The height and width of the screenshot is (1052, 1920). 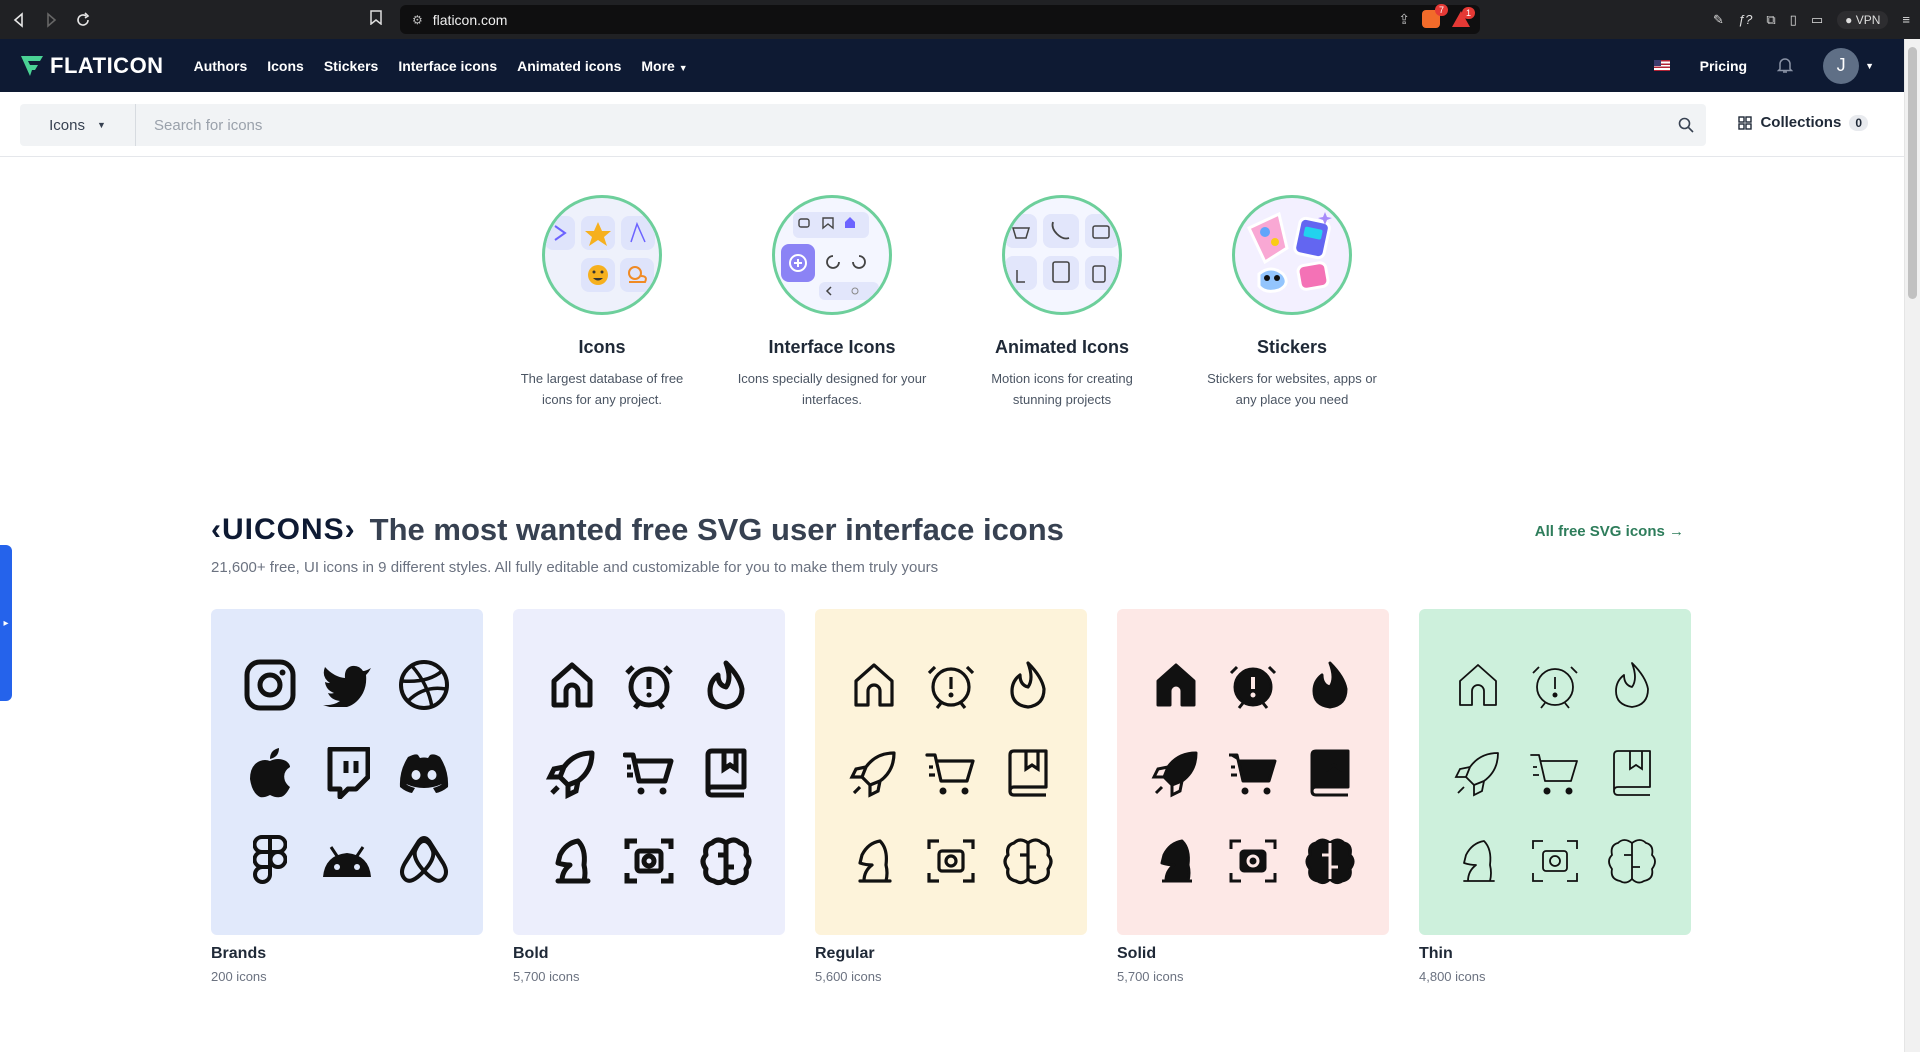 I want to click on chevron-right-icon: ▸, so click(x=6, y=623).